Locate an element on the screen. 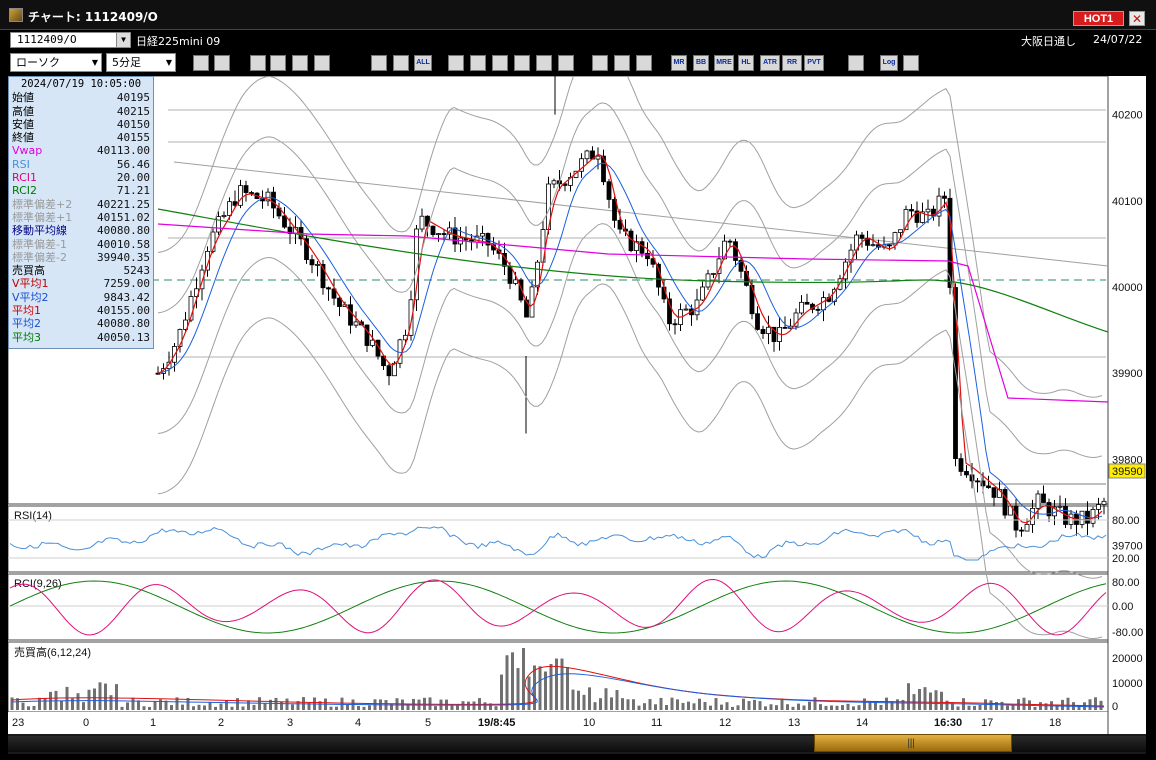  time-axis-label: 23 is located at coordinates (18, 723).